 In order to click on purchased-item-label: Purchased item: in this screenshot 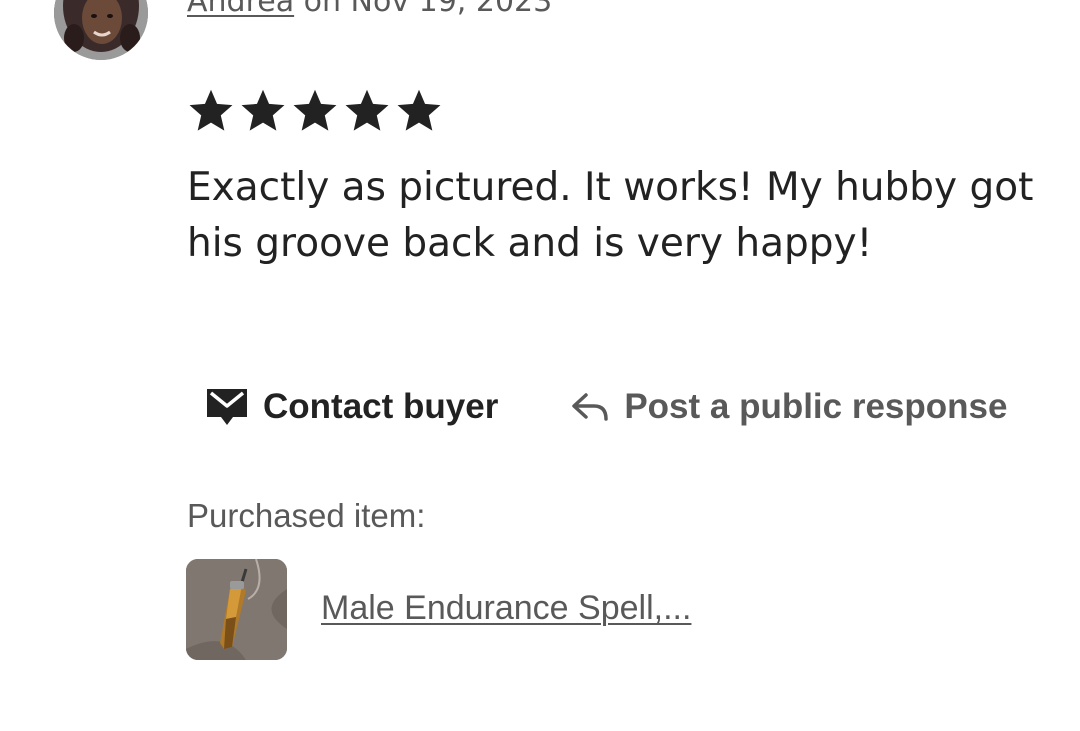, I will do `click(306, 515)`.